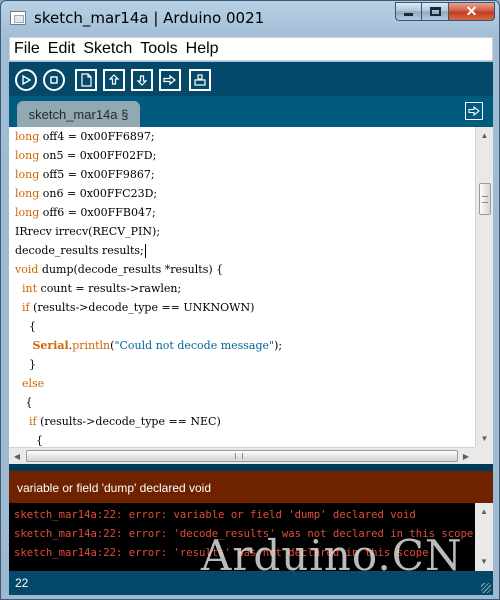 Image resolution: width=500 pixels, height=600 pixels. What do you see at coordinates (97, 174) in the screenshot?
I see `code-token: off5 = 0x00FF9867;` at bounding box center [97, 174].